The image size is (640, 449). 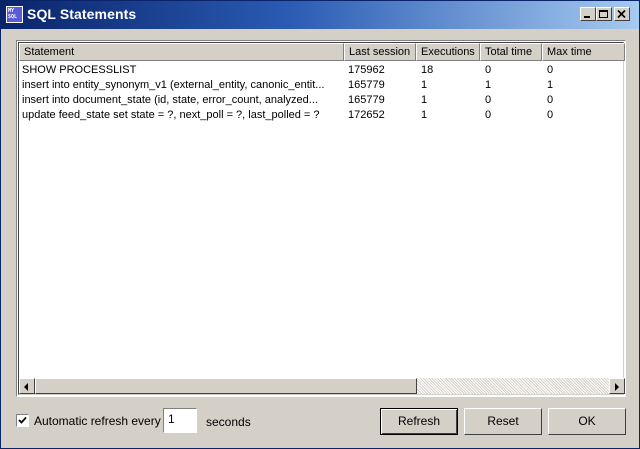 I want to click on window-title: SQL Statements, so click(x=82, y=14).